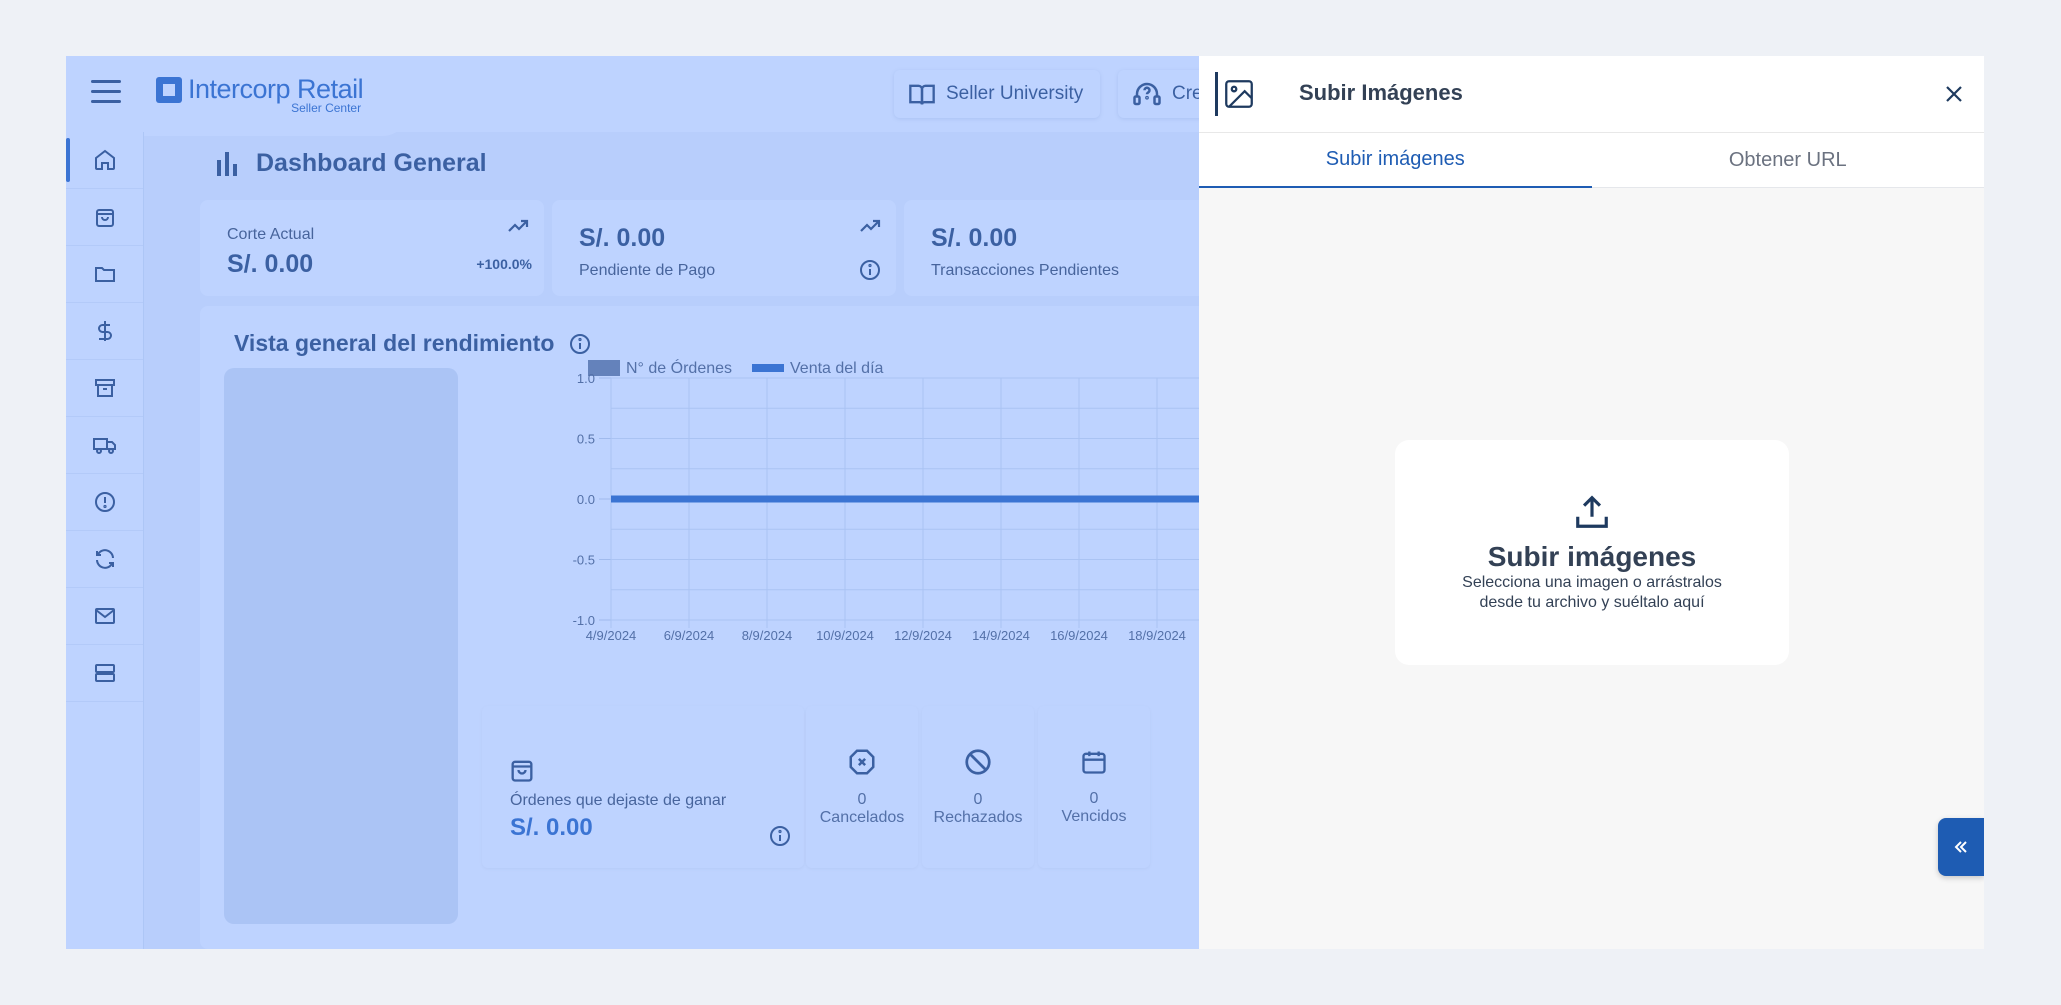 This screenshot has width=2061, height=1005. I want to click on alert-icon, so click(104, 502).